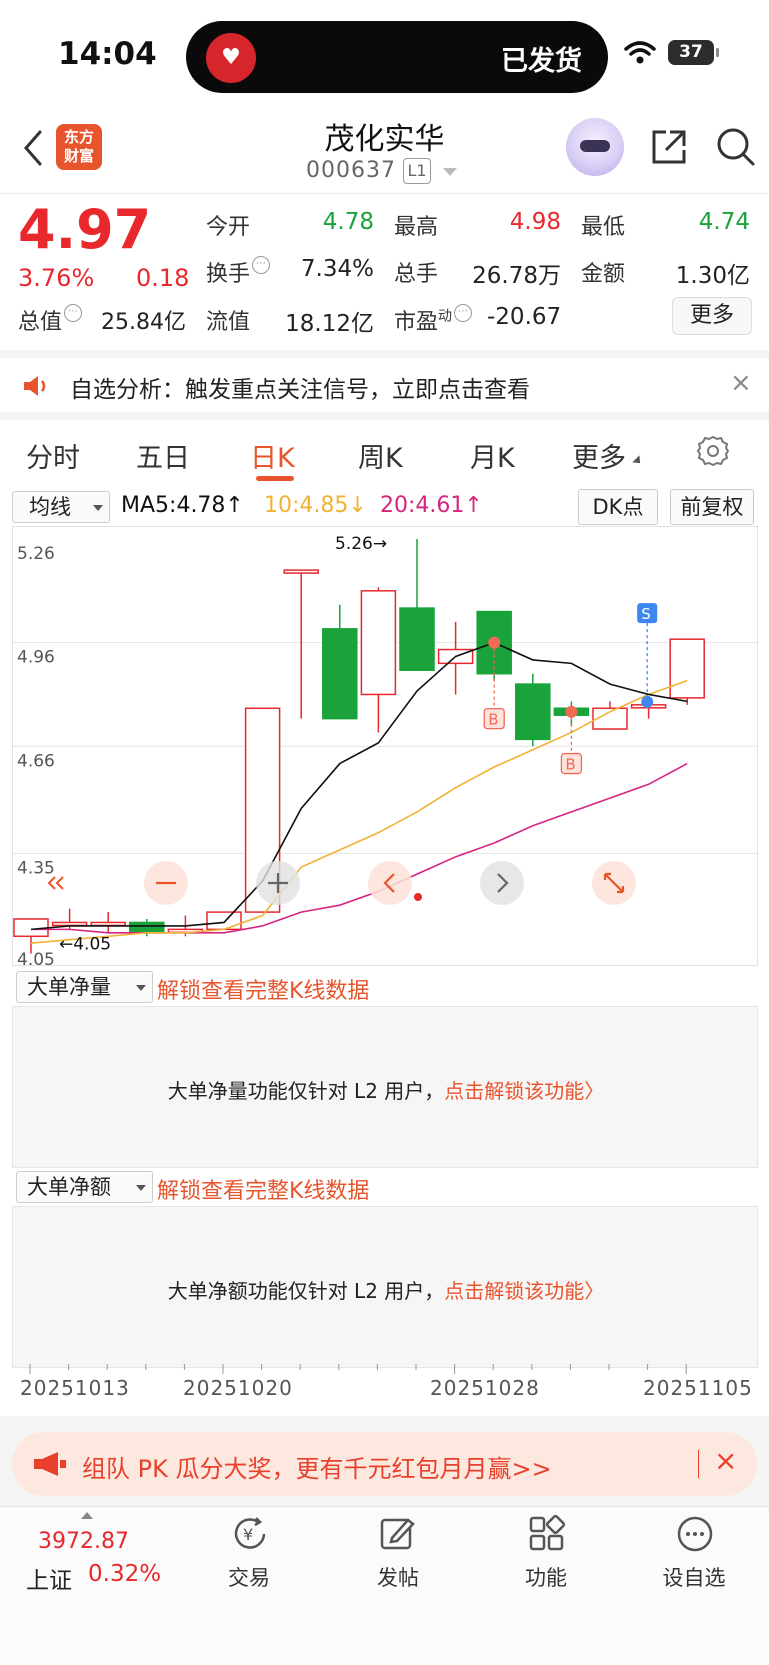  Describe the element at coordinates (694, 1577) in the screenshot. I see `nav-add-watchlist: 设自选` at that location.